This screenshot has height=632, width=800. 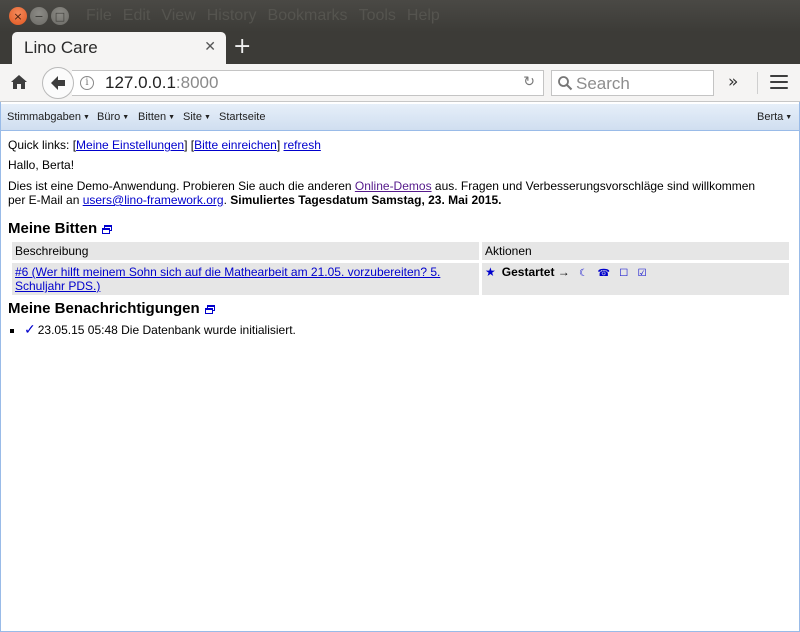 What do you see at coordinates (529, 82) in the screenshot?
I see `reload-icon: ↻` at bounding box center [529, 82].